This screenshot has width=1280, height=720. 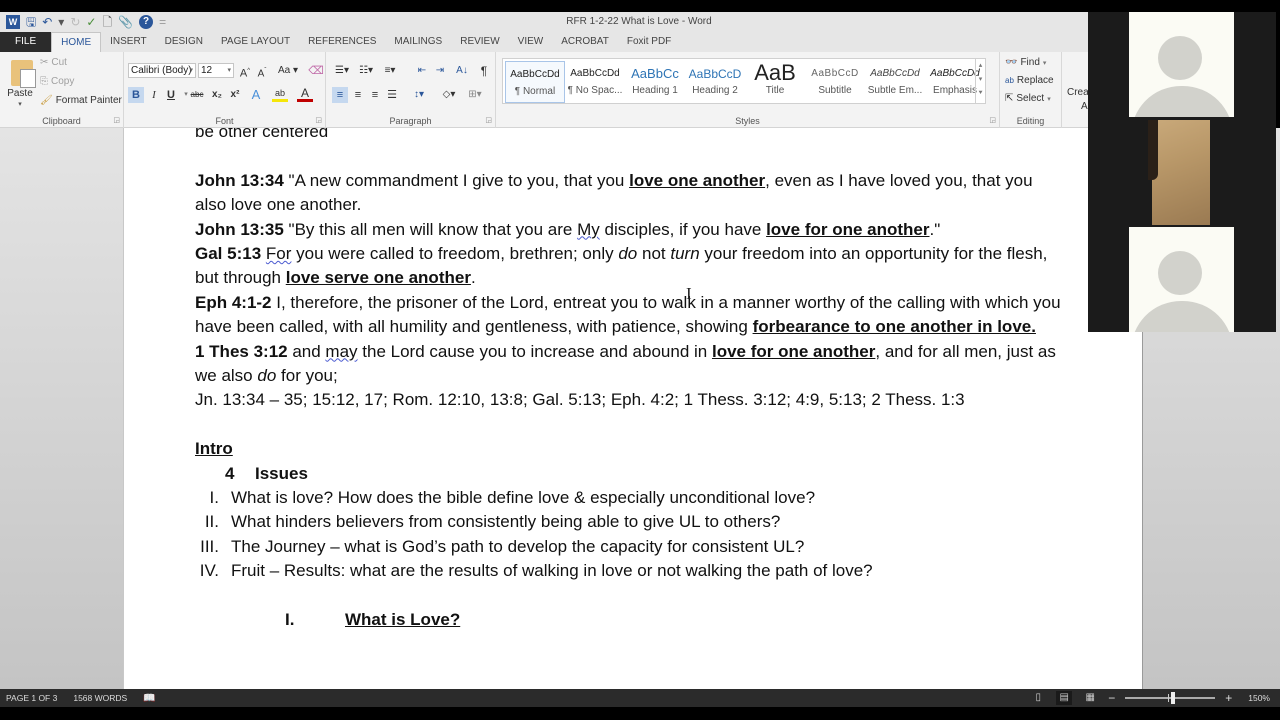 What do you see at coordinates (91, 22) in the screenshot?
I see `spelling-grammar-icon: ✓` at bounding box center [91, 22].